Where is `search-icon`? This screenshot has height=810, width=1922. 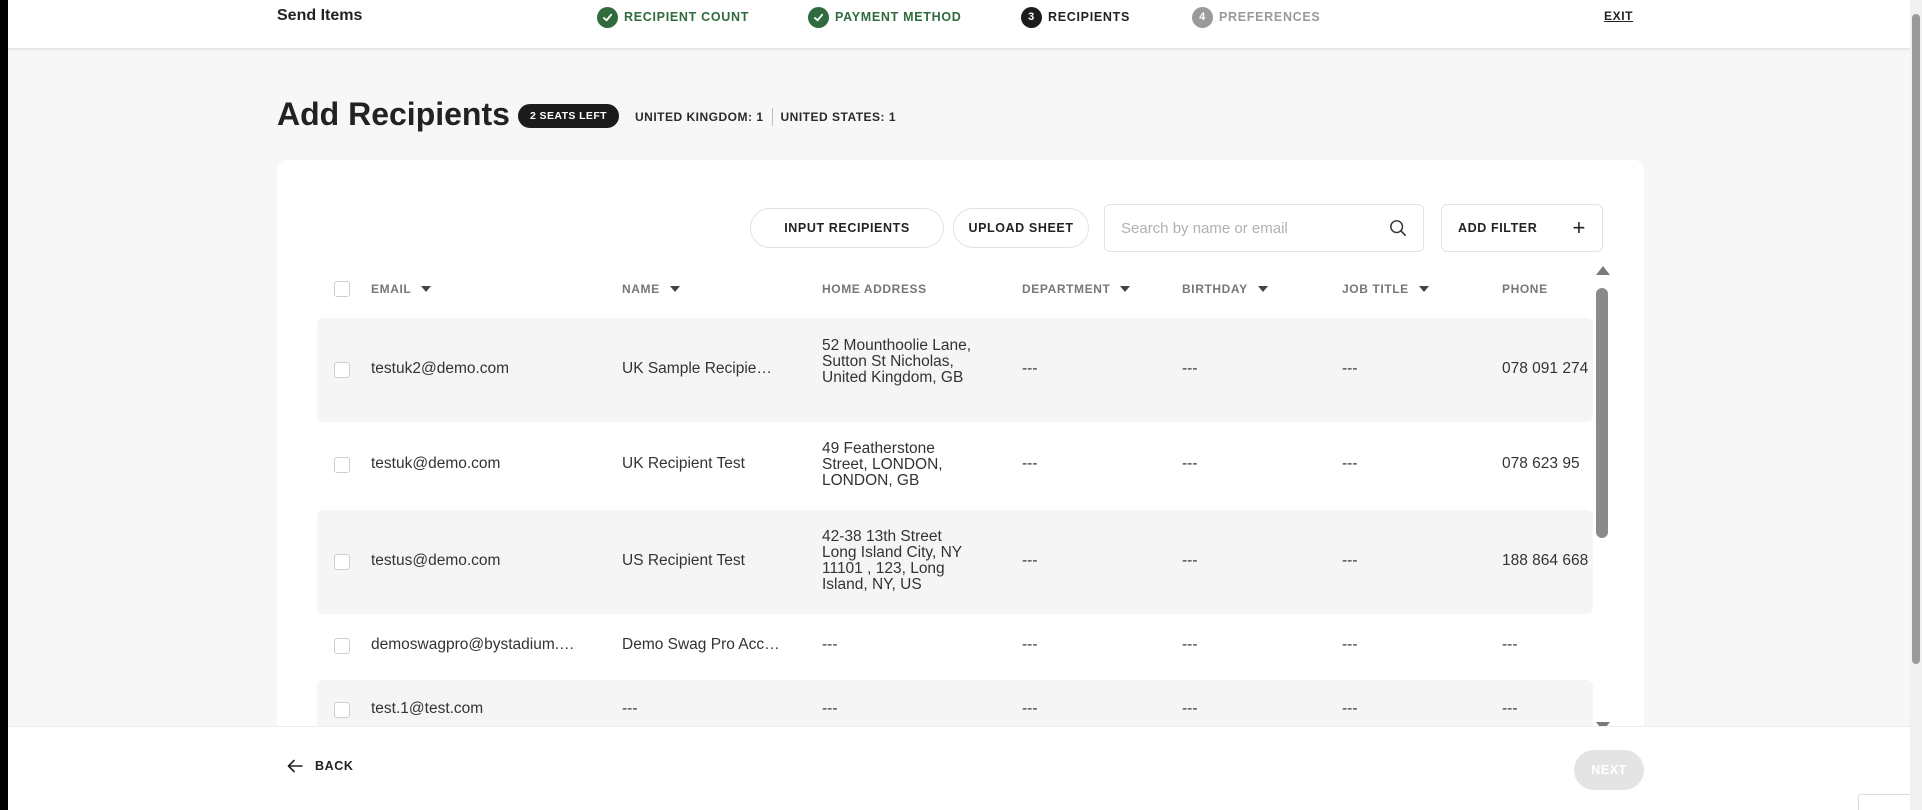
search-icon is located at coordinates (1398, 228).